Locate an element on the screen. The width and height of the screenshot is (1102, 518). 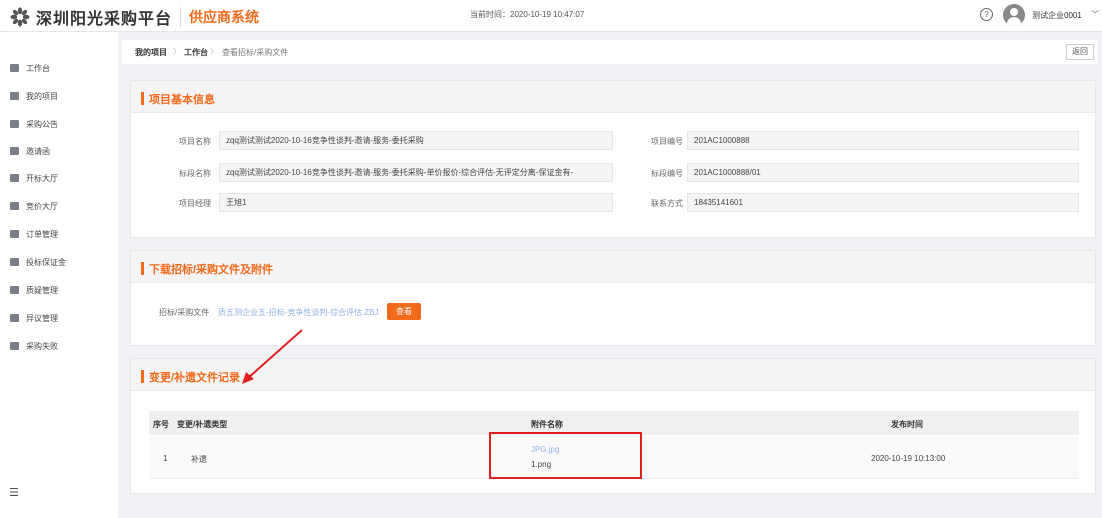
sidebar-item-label: 投标保证金 is located at coordinates (46, 262).